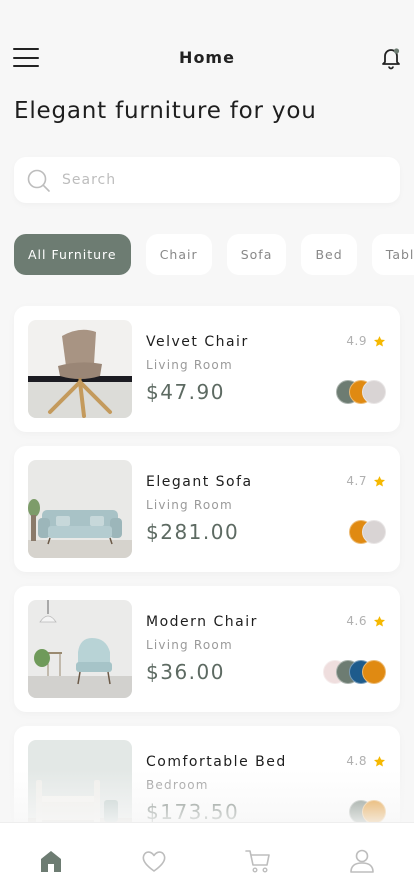 The width and height of the screenshot is (414, 896). What do you see at coordinates (80, 369) in the screenshot?
I see `product-image-velvet-chair` at bounding box center [80, 369].